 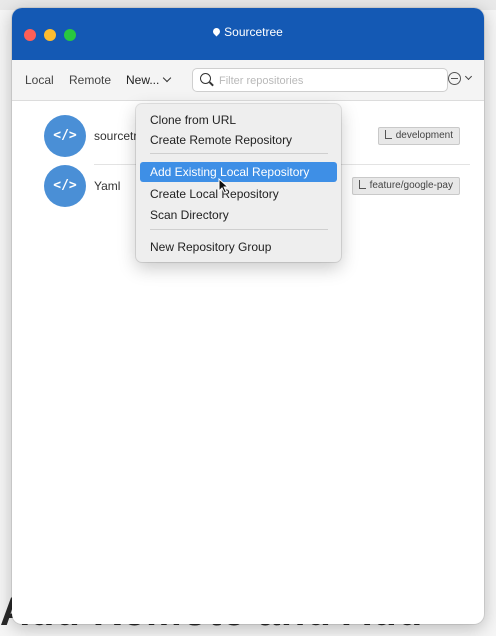 What do you see at coordinates (238, 172) in the screenshot?
I see `menu-item-add-existing-local-repository: Add Existing Local Repository` at bounding box center [238, 172].